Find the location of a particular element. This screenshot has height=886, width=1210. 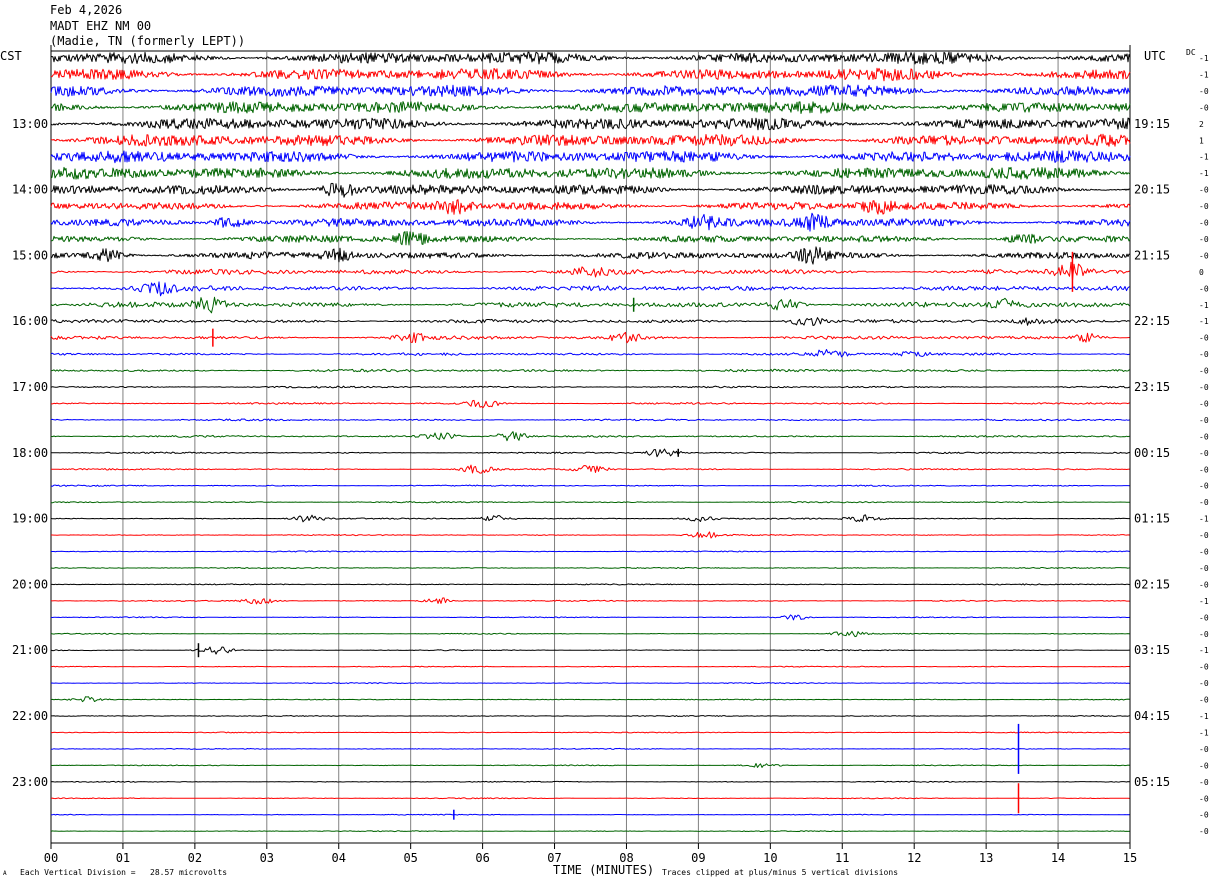

dc-offset-label: 1 is located at coordinates (1201, 140).